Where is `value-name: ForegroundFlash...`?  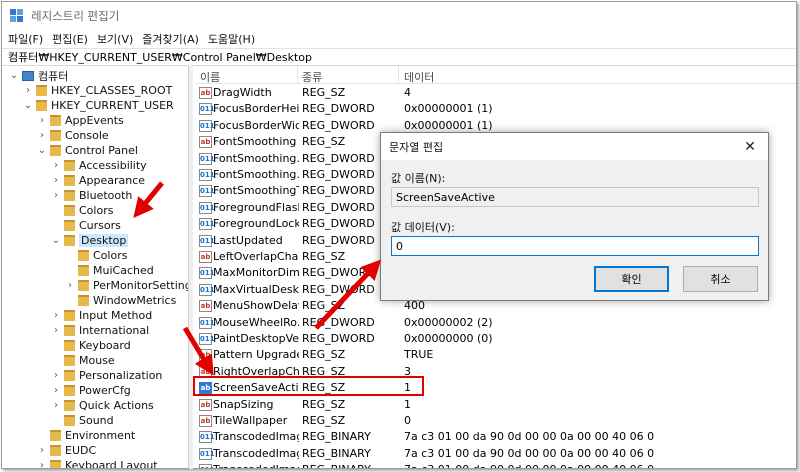
value-name: ForegroundFlash... is located at coordinates (256, 207).